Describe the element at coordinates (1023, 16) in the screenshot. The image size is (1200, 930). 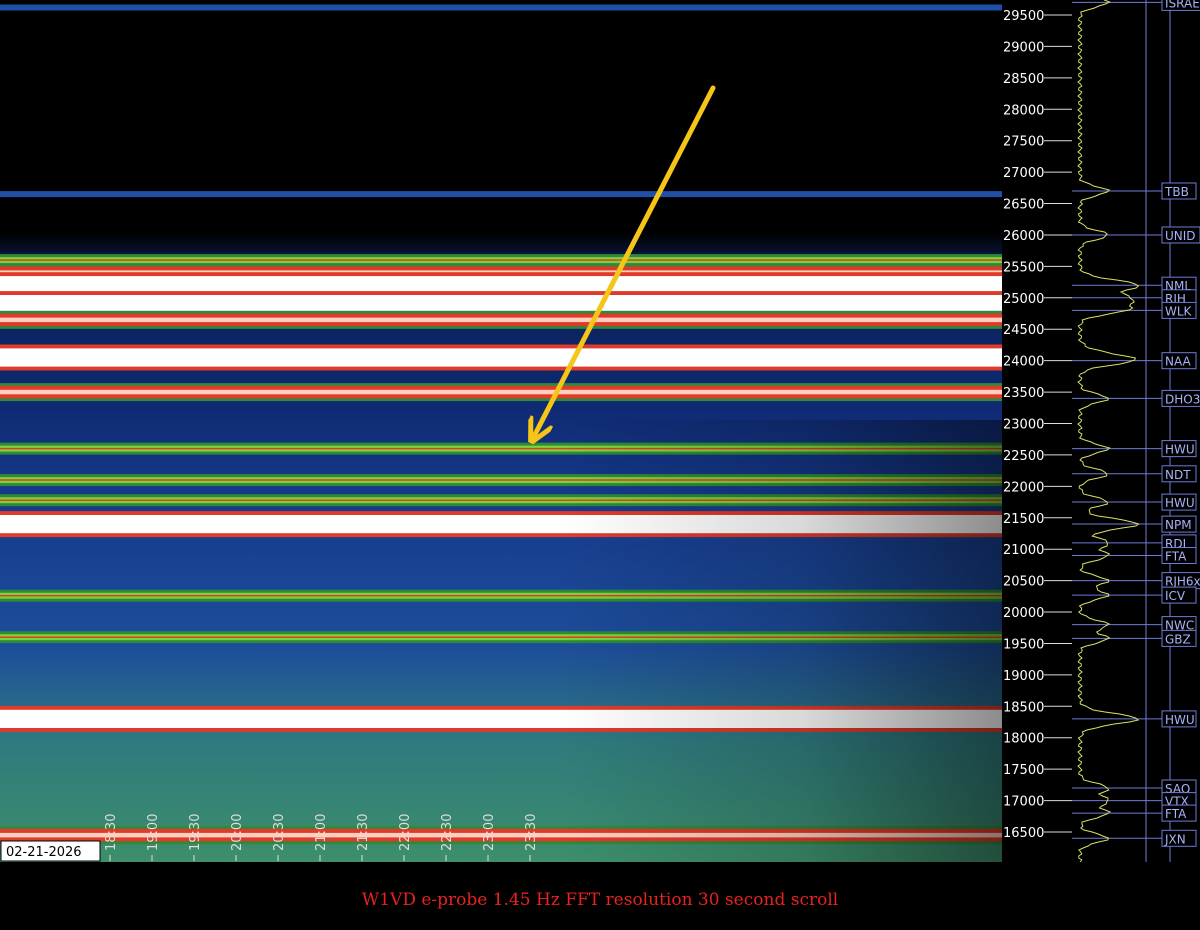
I see `freq-tick-label: 29500` at that location.